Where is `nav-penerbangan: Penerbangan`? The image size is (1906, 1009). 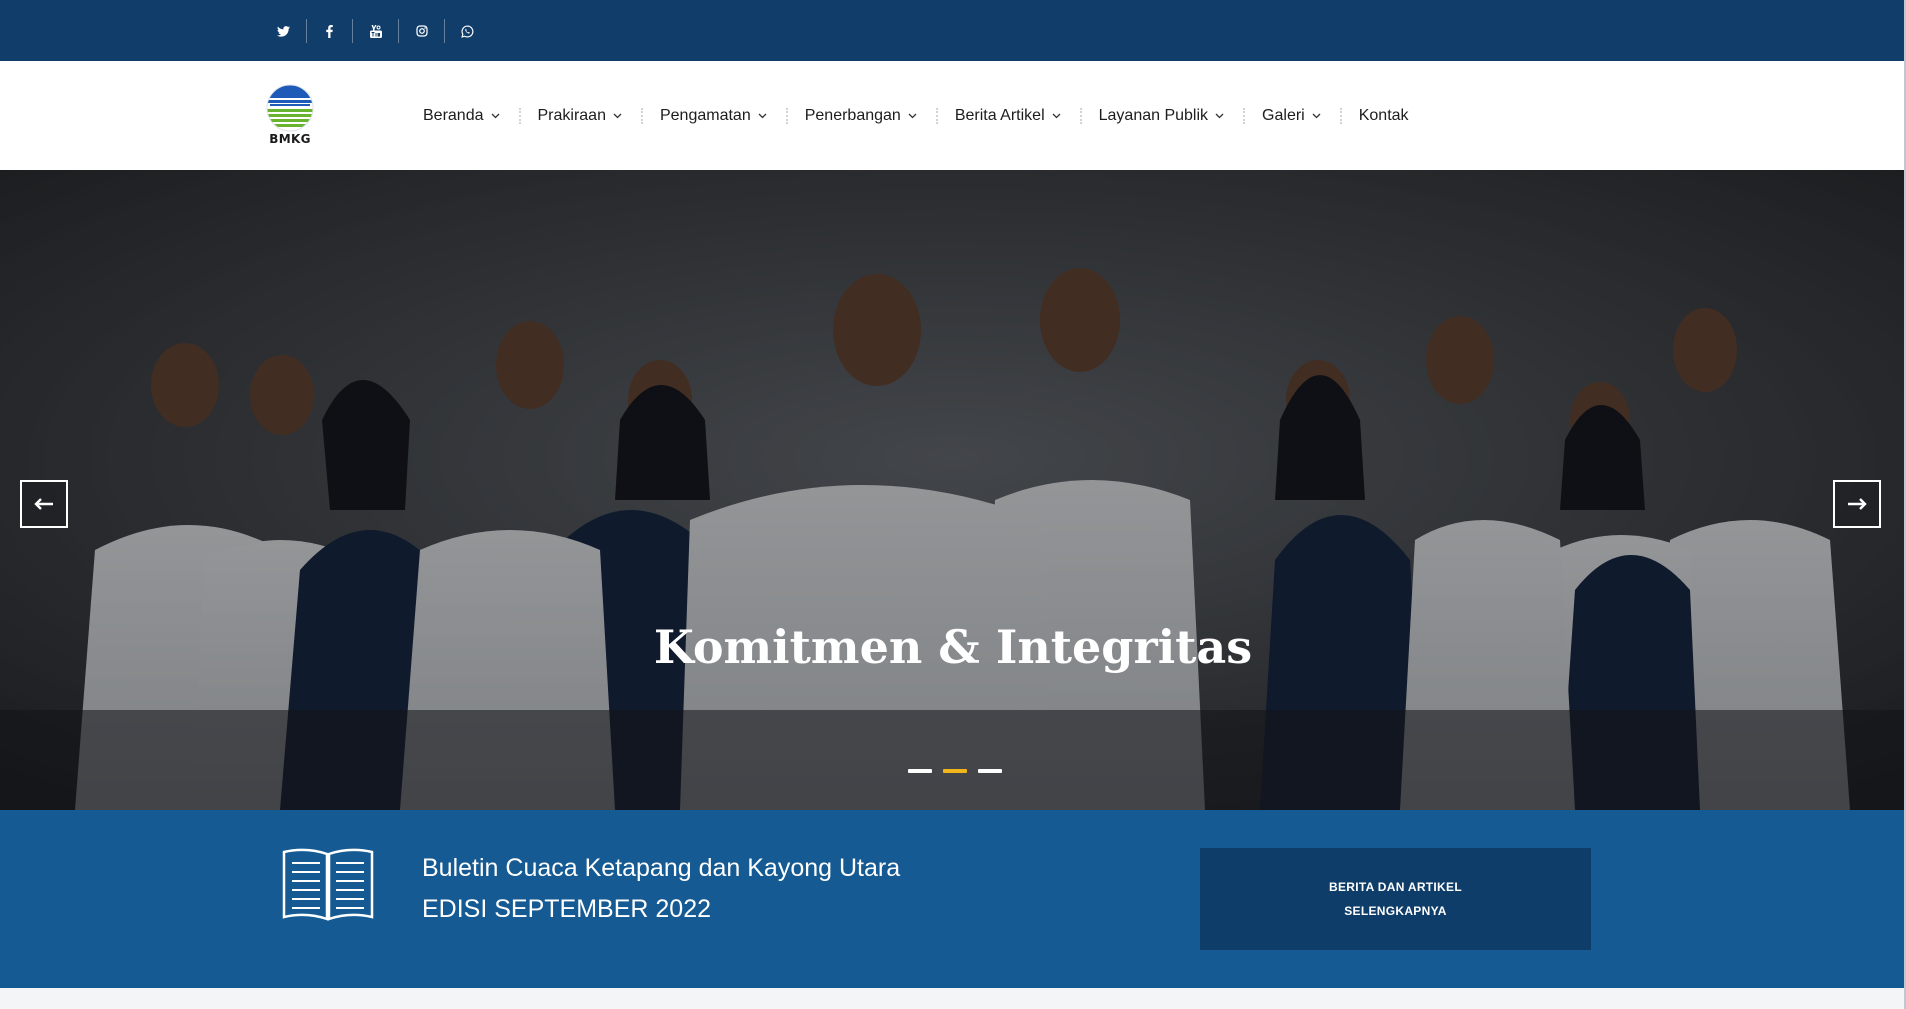 nav-penerbangan: Penerbangan is located at coordinates (860, 115).